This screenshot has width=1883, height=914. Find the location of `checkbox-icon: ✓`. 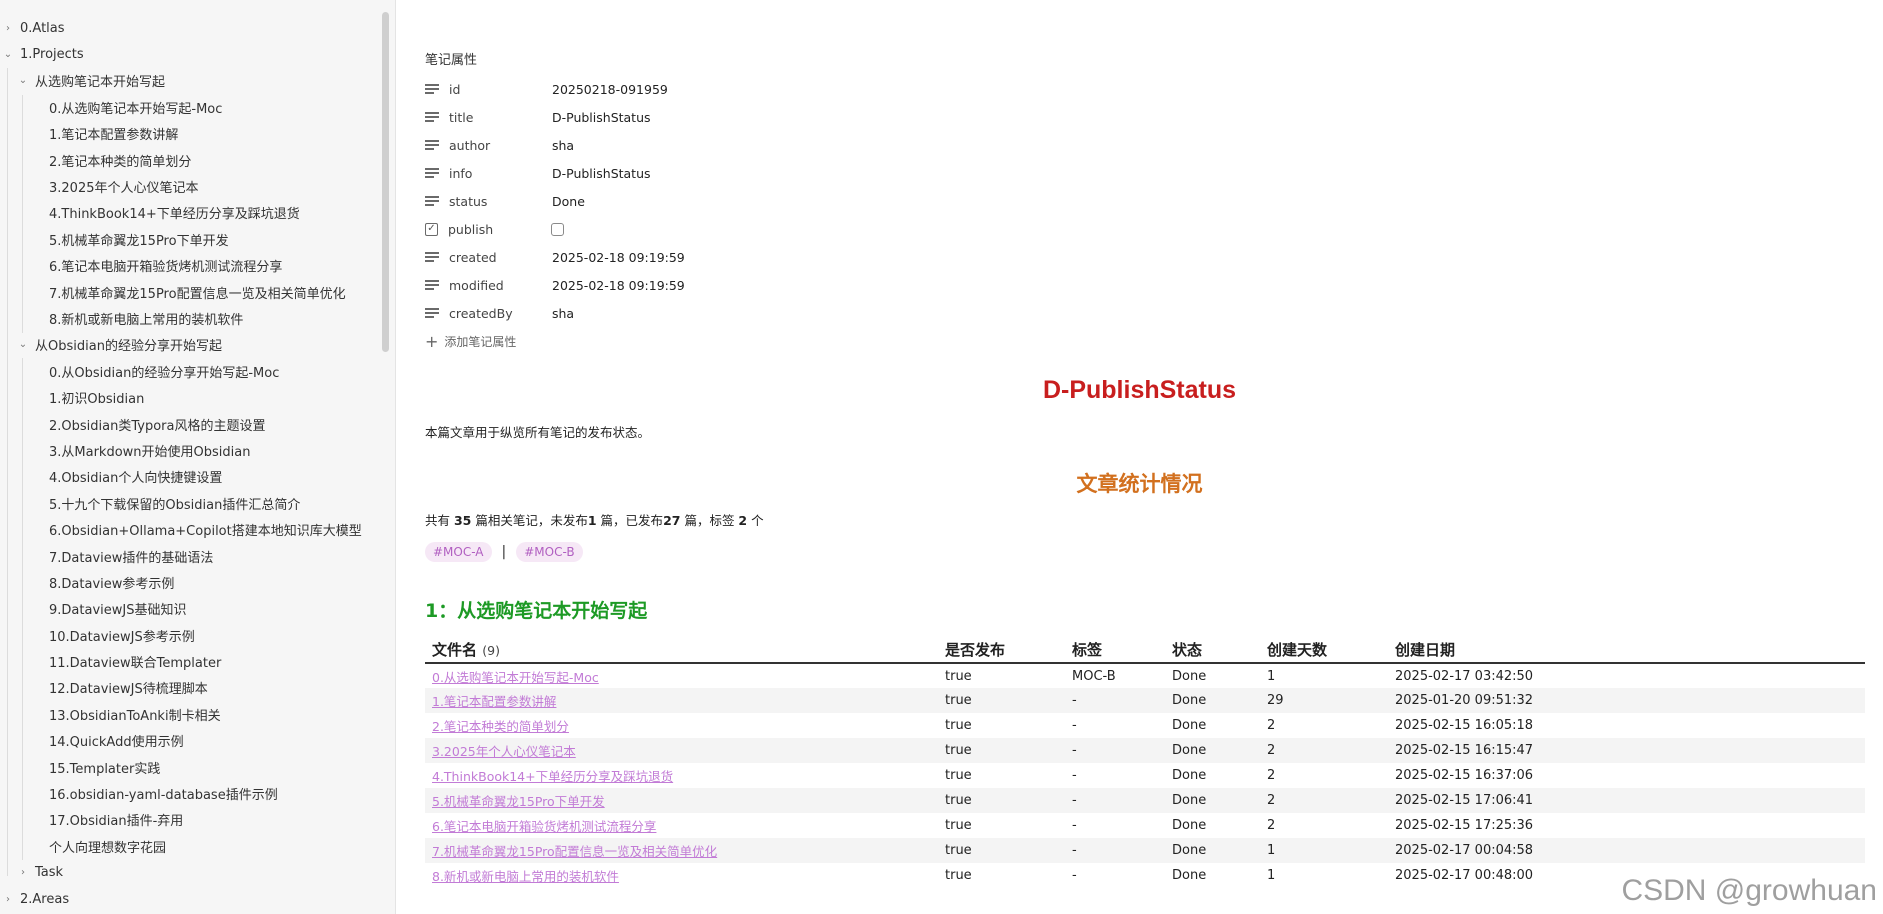

checkbox-icon: ✓ is located at coordinates (431, 229).